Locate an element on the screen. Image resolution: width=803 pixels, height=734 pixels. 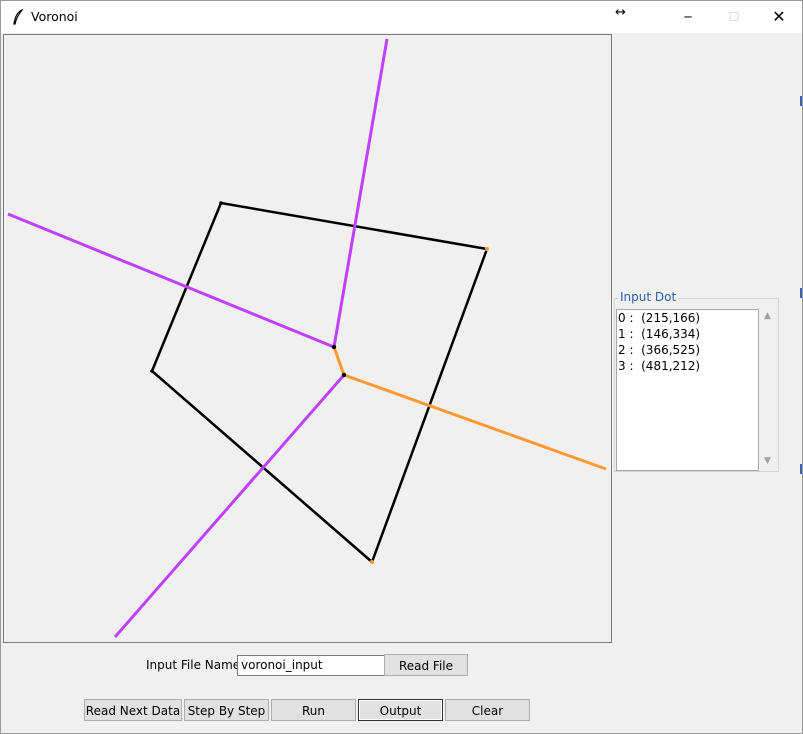
resize-icon: ↔ is located at coordinates (620, 12).